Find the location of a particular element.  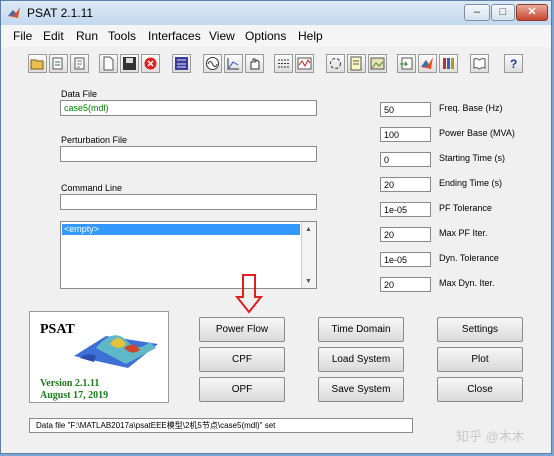

param-field-dyn-tolerance: 1e-05 is located at coordinates (405, 259).